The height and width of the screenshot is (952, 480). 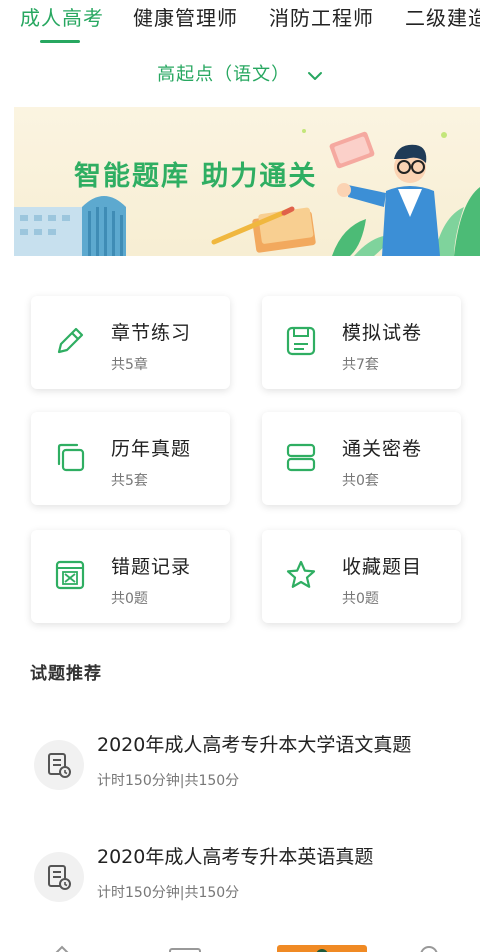 What do you see at coordinates (151, 333) in the screenshot?
I see `module-title: 章节练习` at bounding box center [151, 333].